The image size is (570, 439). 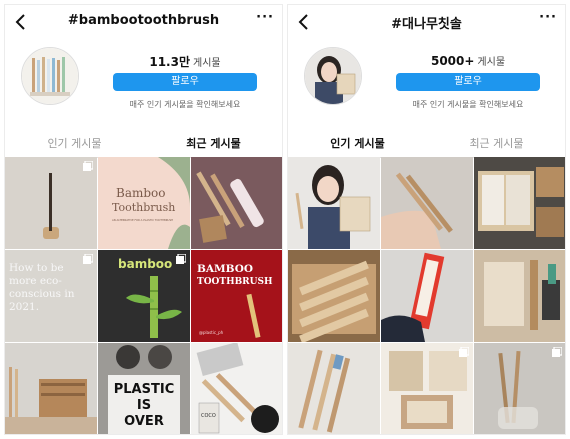 I want to click on tile-text-toothbrush-red: TOOTHBRUSH, so click(x=235, y=282).